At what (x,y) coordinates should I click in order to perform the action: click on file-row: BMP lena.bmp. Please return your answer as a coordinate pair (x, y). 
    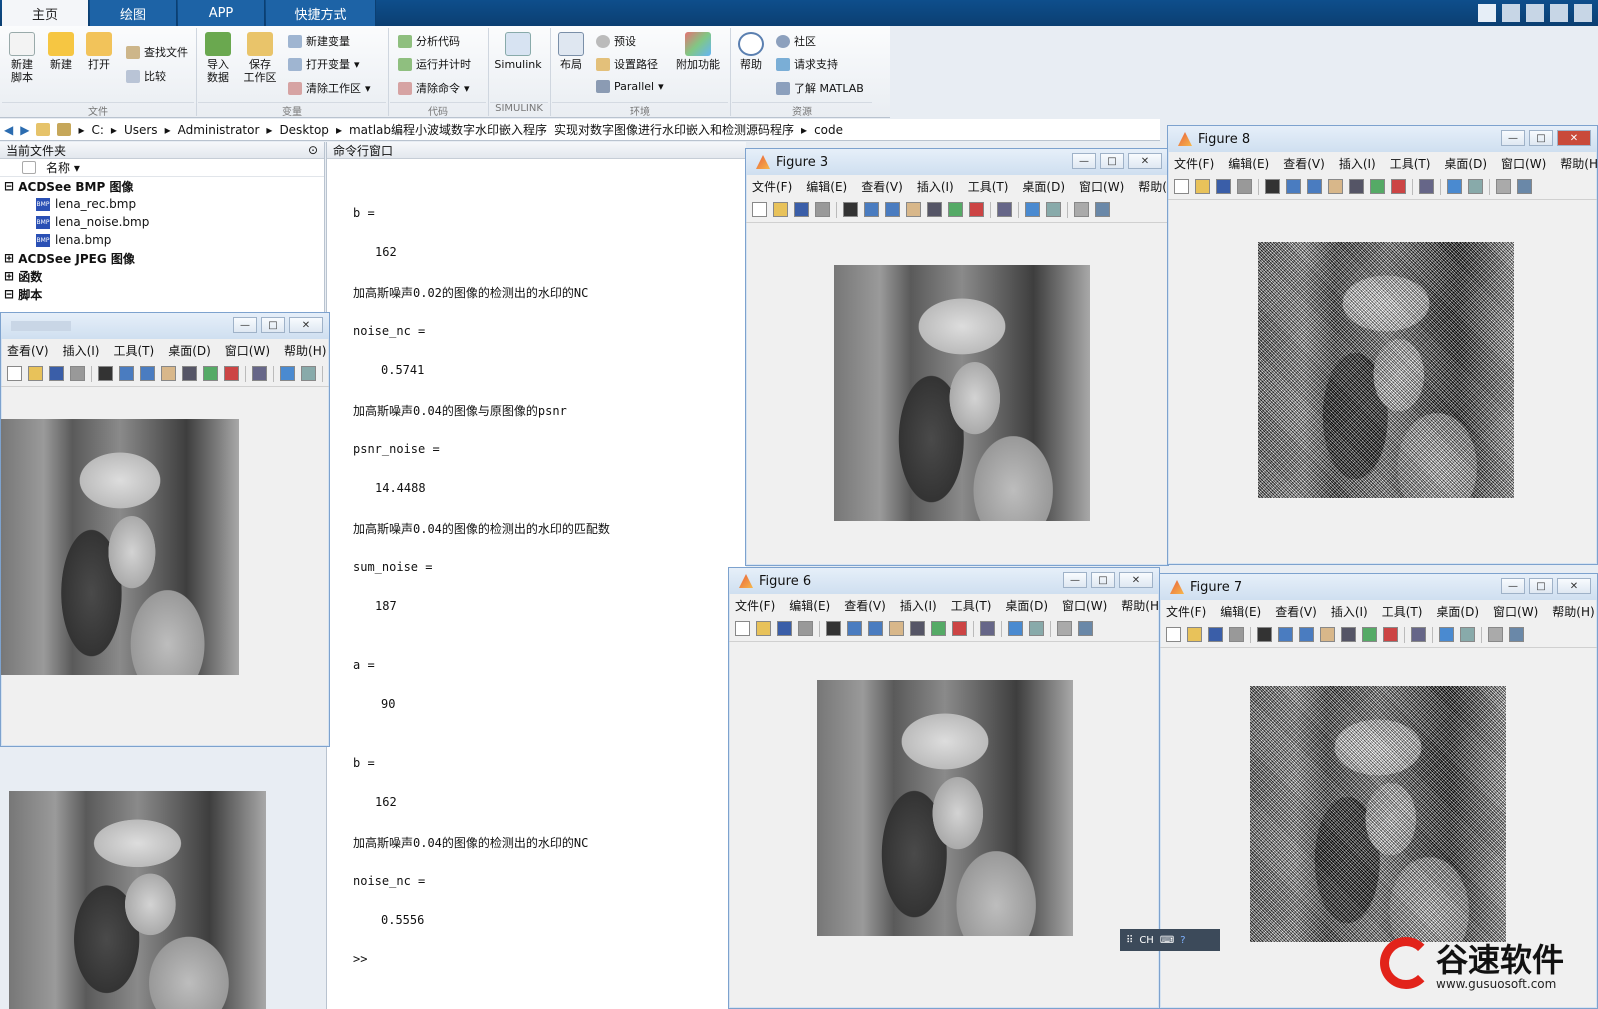
    Looking at the image, I should click on (162, 240).